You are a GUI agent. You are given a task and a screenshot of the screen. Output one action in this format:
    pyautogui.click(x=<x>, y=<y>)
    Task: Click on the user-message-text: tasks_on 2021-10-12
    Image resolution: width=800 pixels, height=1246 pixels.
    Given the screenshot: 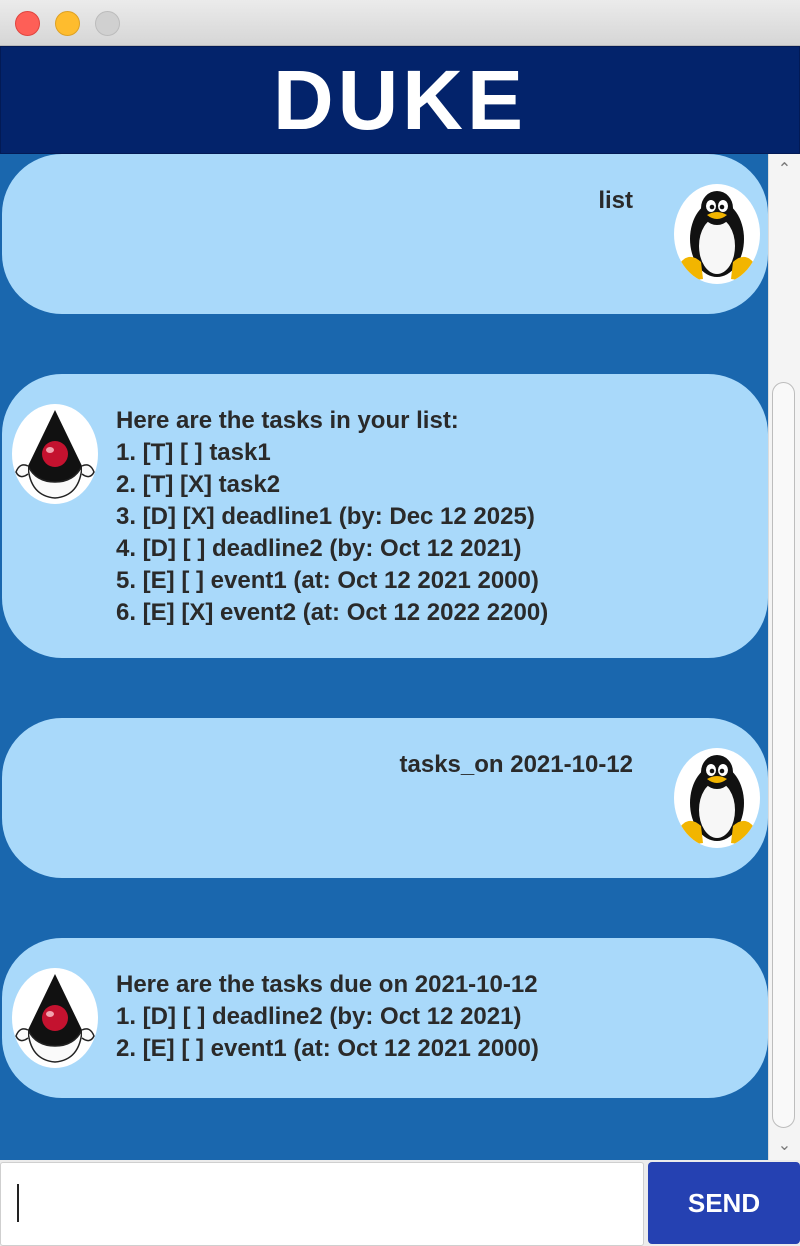 What is the action you would take?
    pyautogui.click(x=516, y=764)
    